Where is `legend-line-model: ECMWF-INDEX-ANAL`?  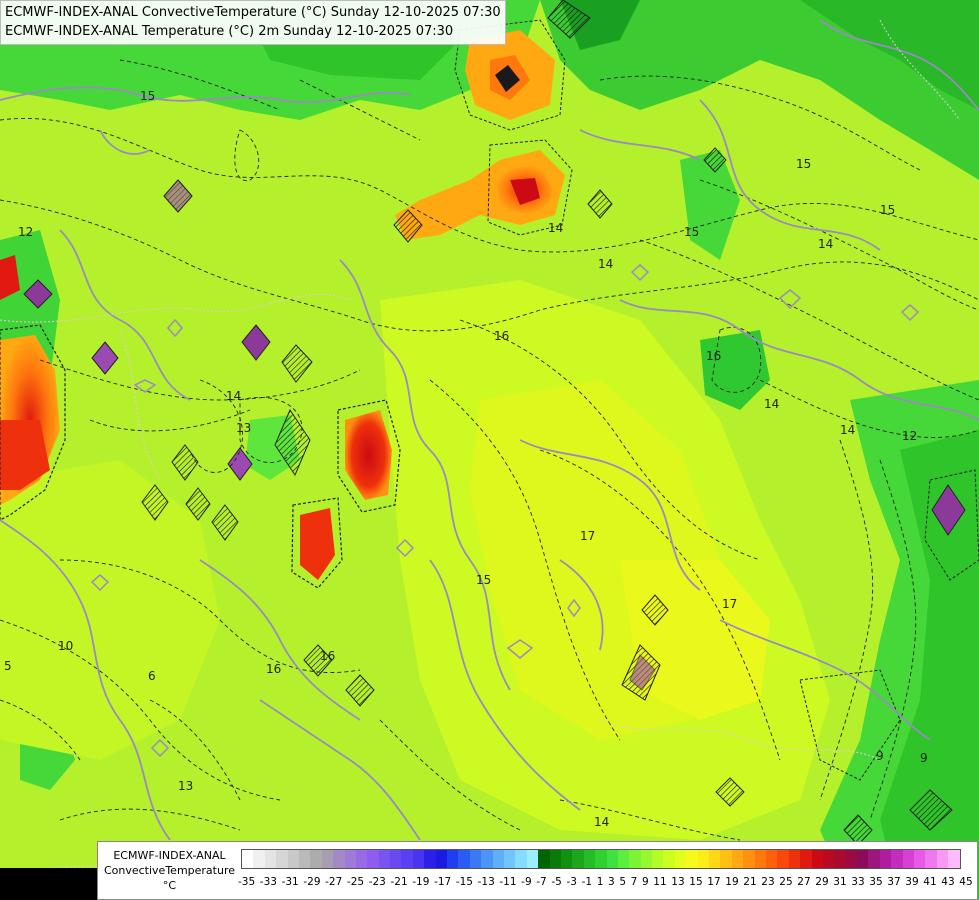 legend-line-model: ECMWF-INDEX-ANAL is located at coordinates (169, 855).